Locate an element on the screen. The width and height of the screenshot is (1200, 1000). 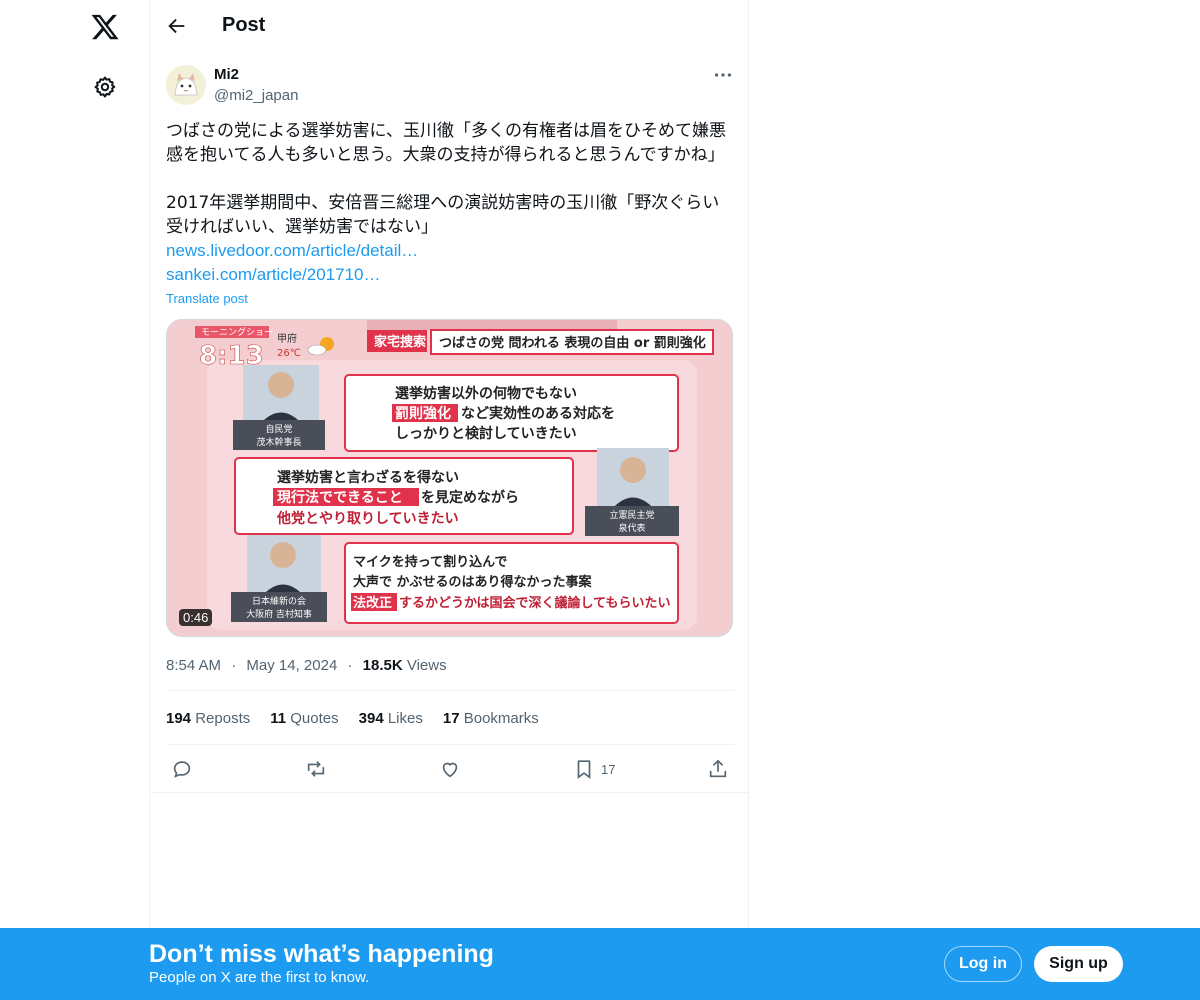
quote3-highlight: 法改正 is located at coordinates (372, 603).